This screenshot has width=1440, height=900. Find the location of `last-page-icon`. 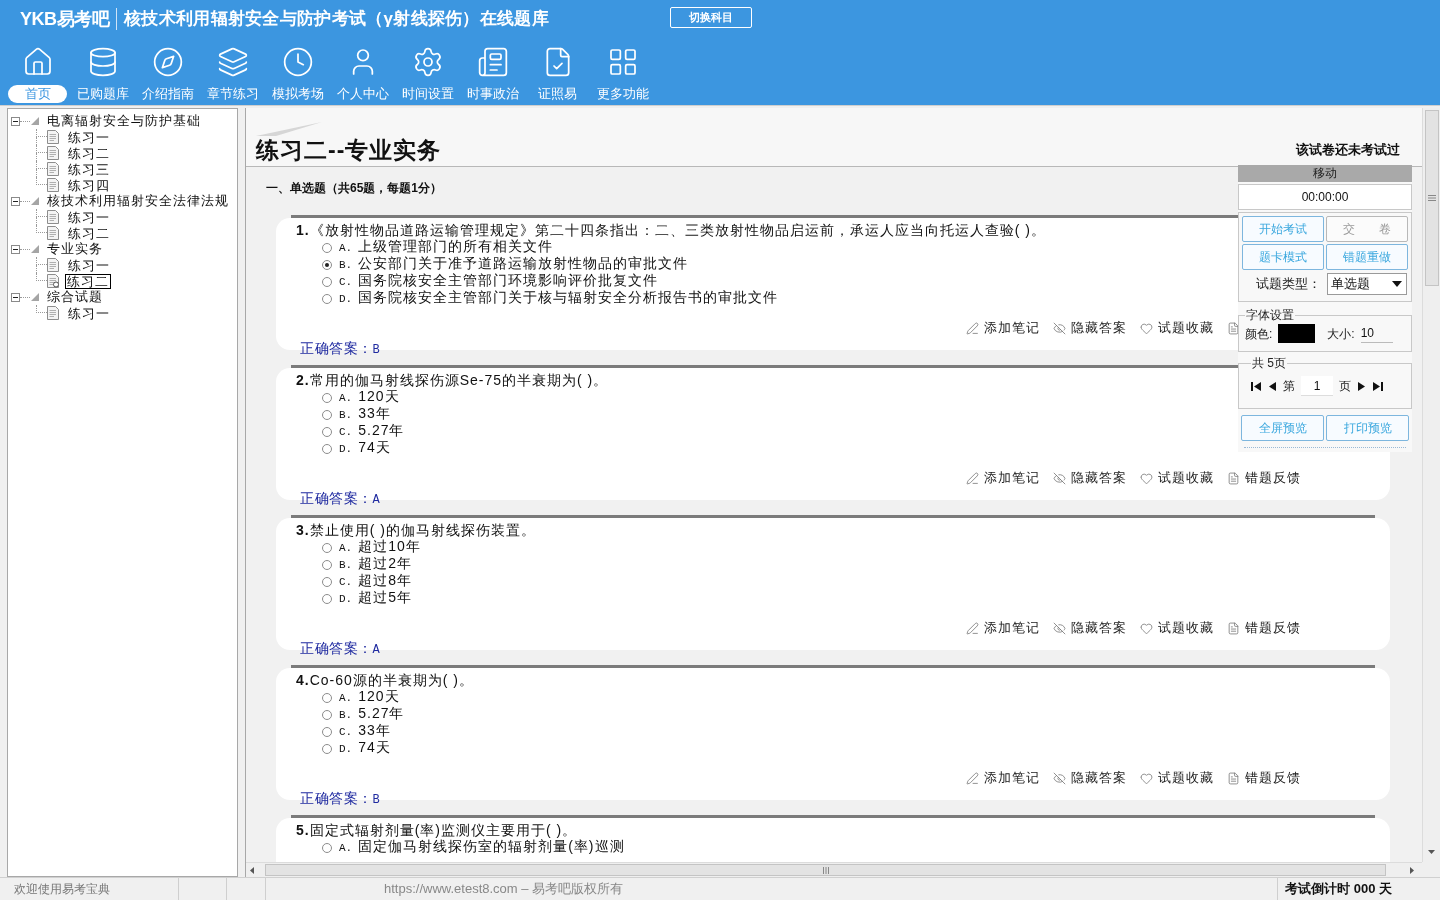

last-page-icon is located at coordinates (1378, 386).